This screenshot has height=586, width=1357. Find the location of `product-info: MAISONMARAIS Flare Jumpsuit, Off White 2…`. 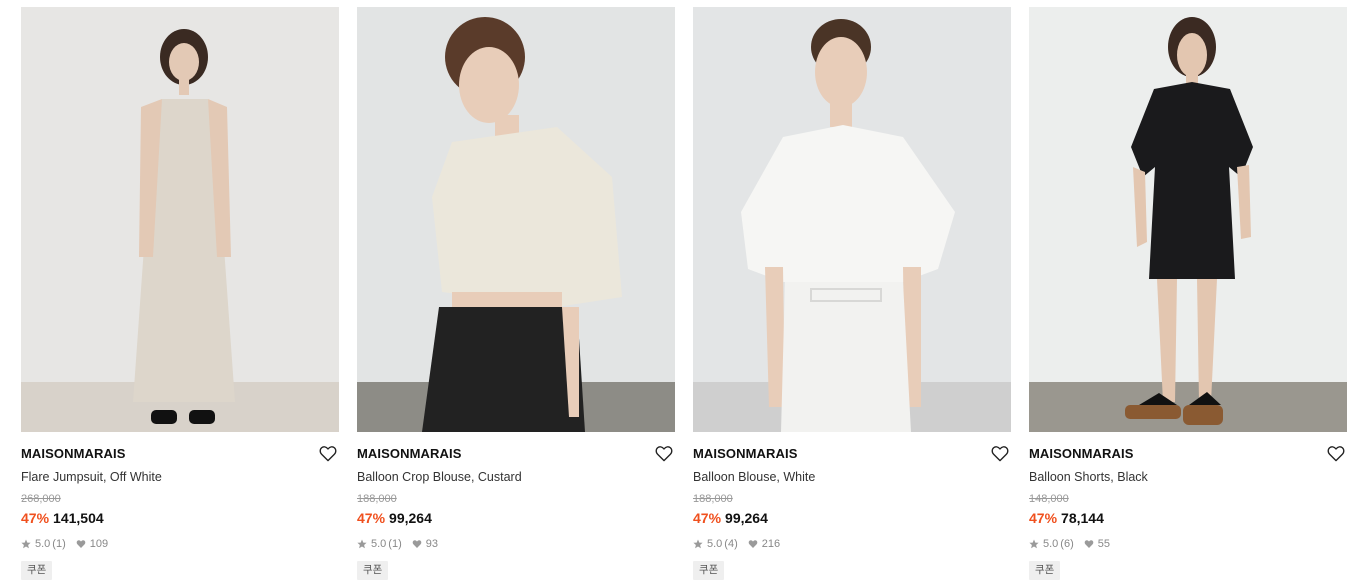

product-info: MAISONMARAIS Flare Jumpsuit, Off White 2… is located at coordinates (180, 506).